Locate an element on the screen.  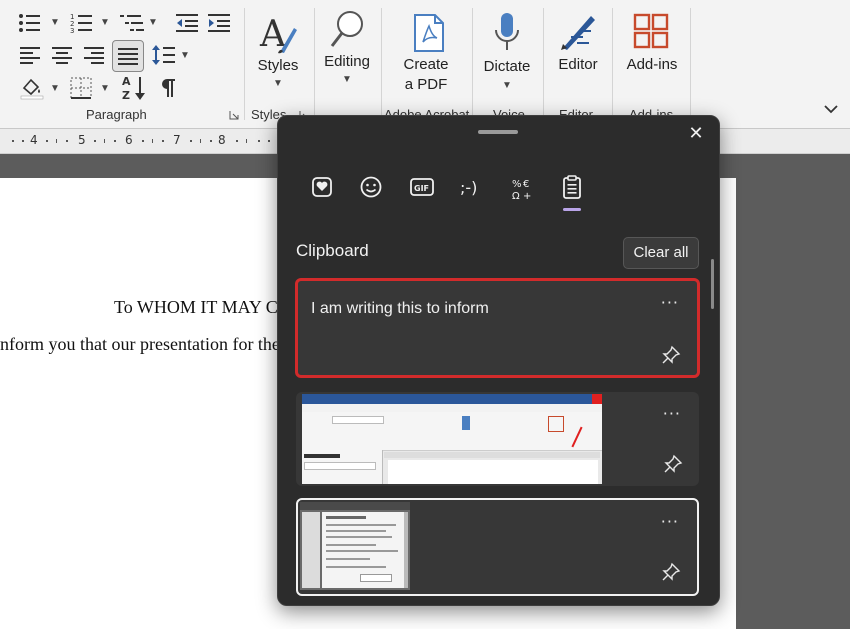
increase-indent-icon is located at coordinates (220, 23).